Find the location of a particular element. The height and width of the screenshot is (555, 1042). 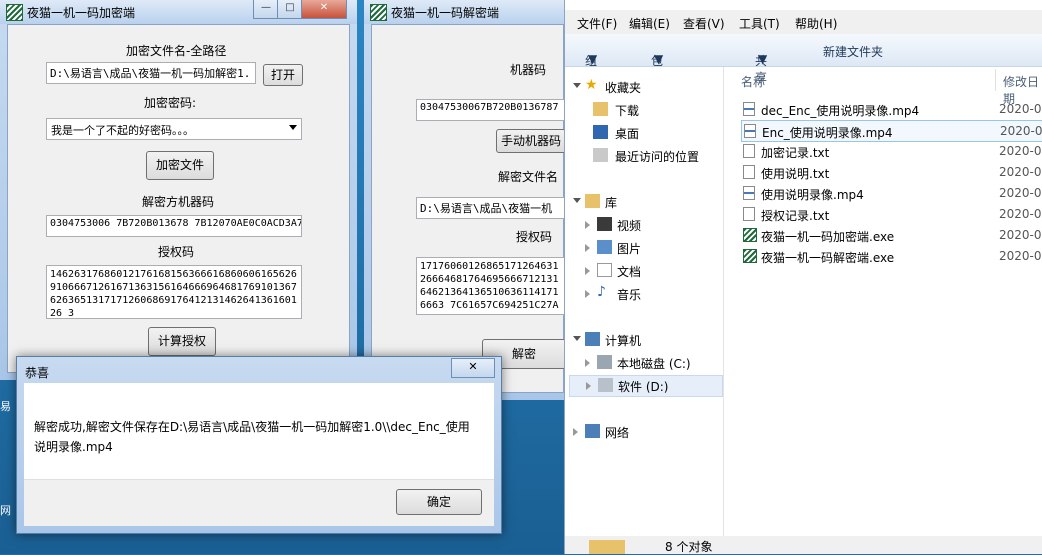

nav-libraries: 库 is located at coordinates (648, 202).